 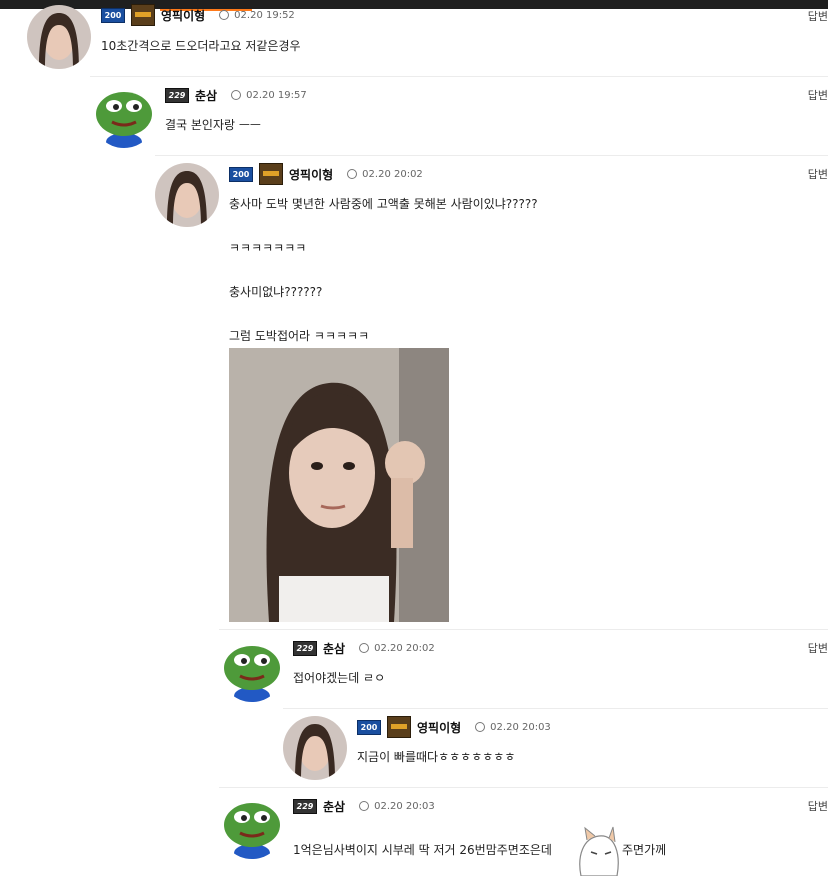 I want to click on cat-sticker, so click(x=599, y=851).